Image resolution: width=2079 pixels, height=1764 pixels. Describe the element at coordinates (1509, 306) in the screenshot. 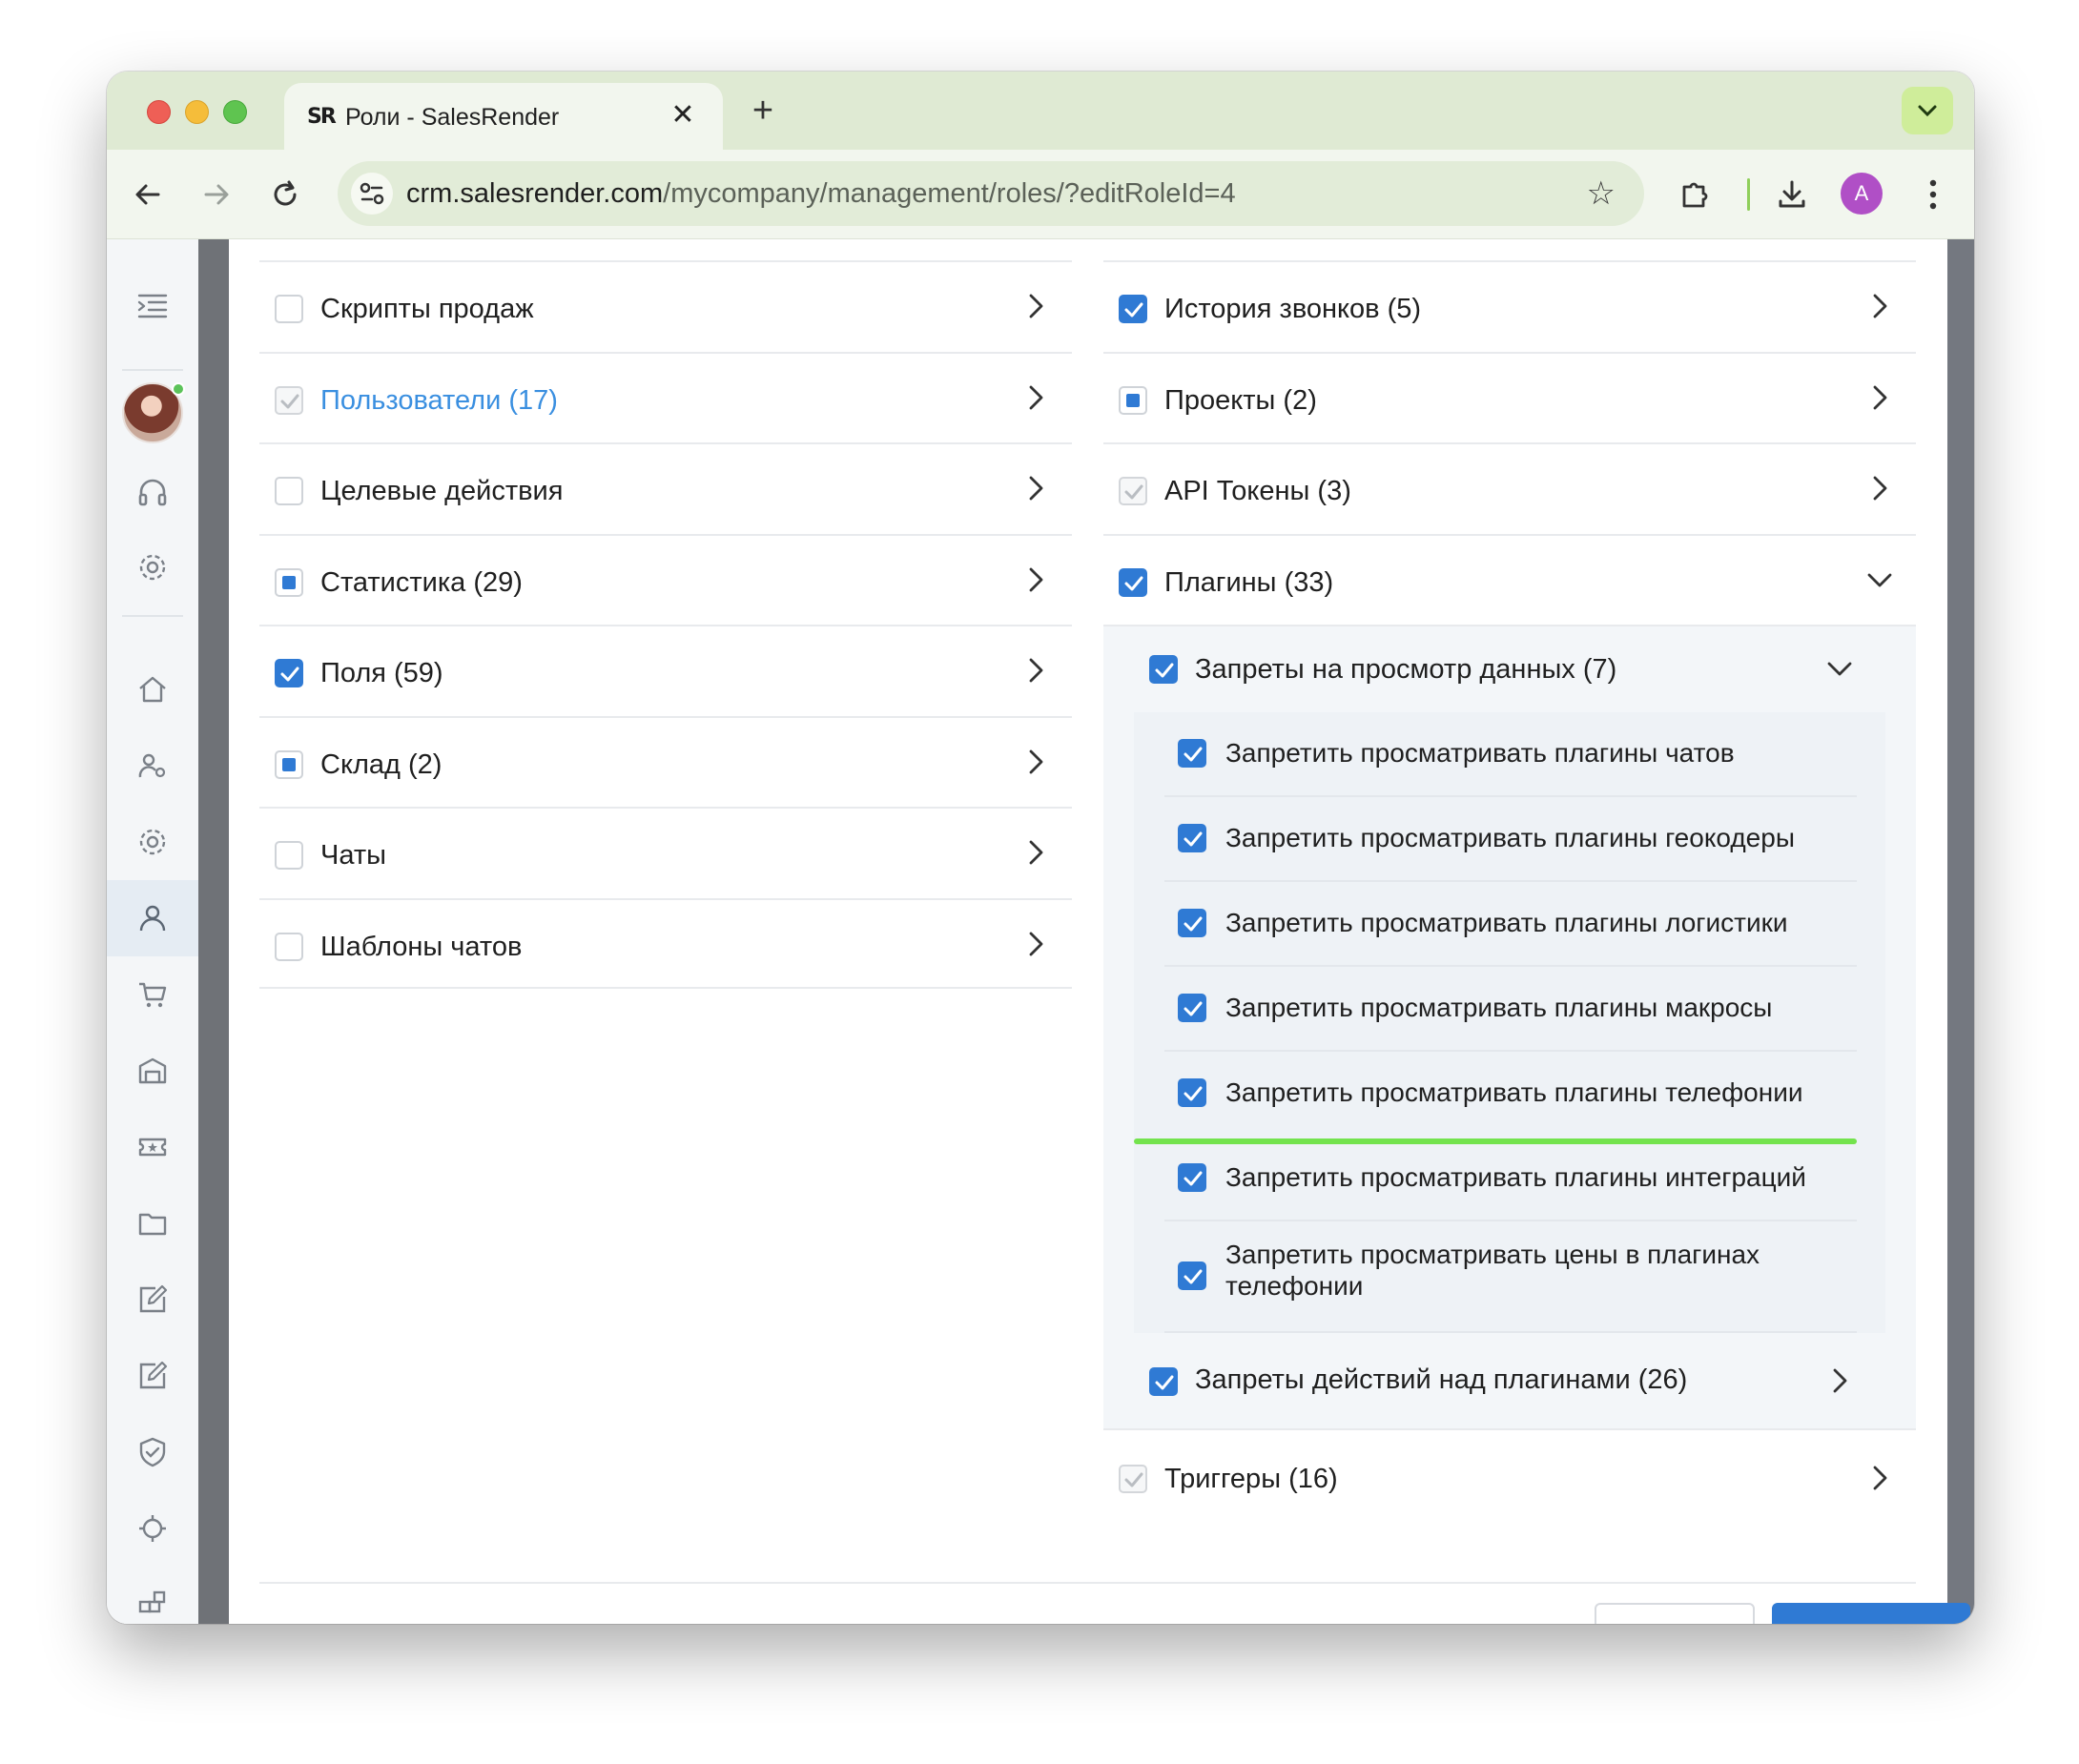

I see `permission-row: История звонков (5)` at that location.